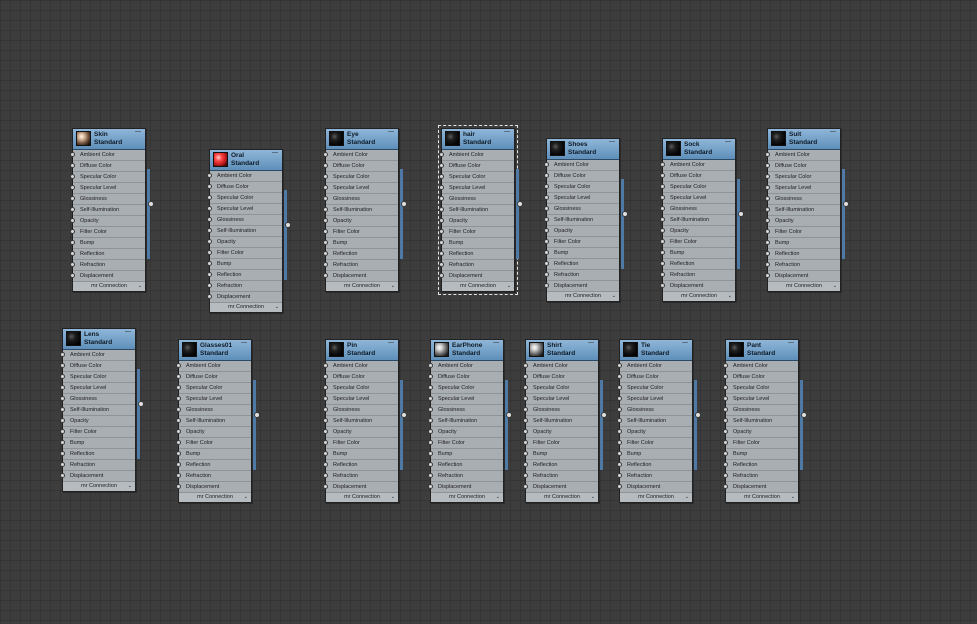 The width and height of the screenshot is (977, 624). What do you see at coordinates (654, 443) in the screenshot?
I see `map-slot: Filter Color` at bounding box center [654, 443].